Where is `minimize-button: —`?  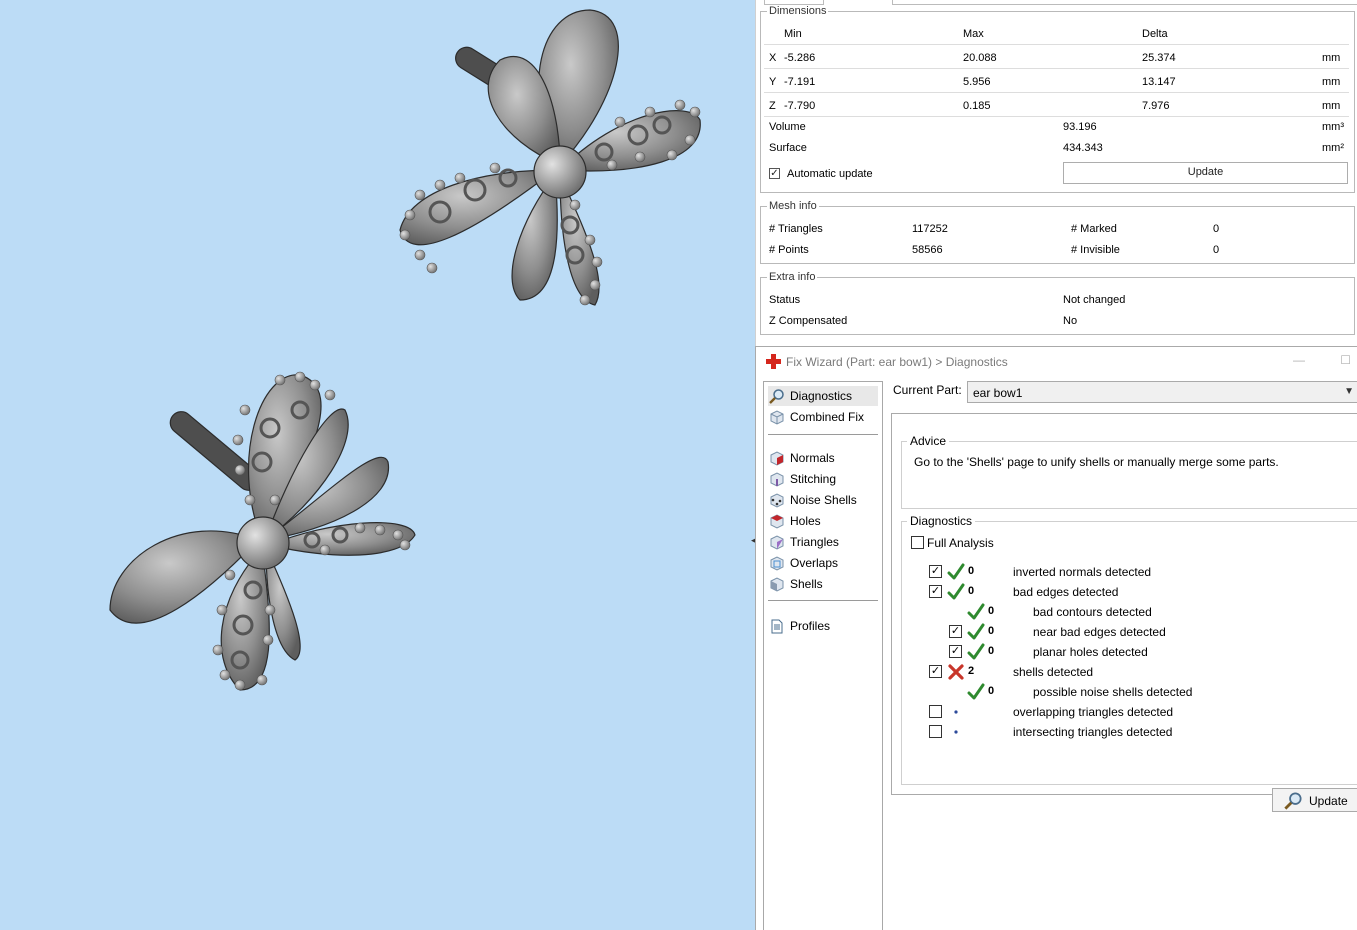 minimize-button: — is located at coordinates (1299, 360).